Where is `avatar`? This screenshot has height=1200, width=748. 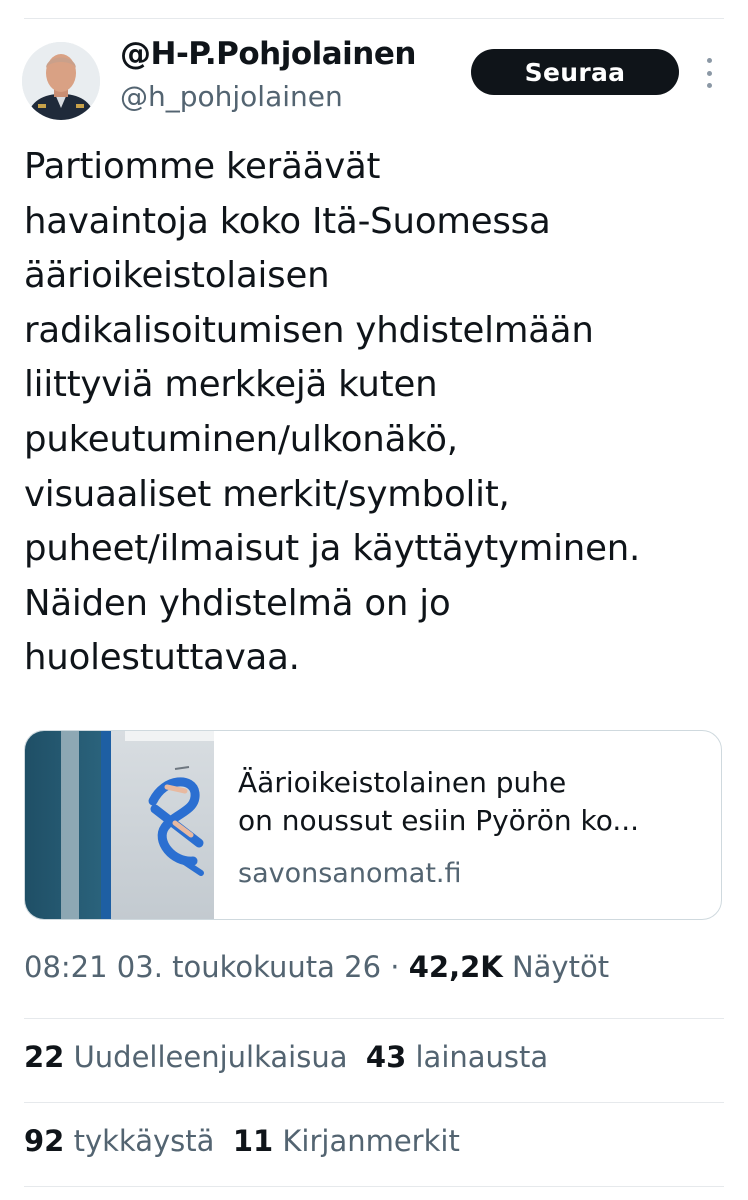
avatar is located at coordinates (61, 81).